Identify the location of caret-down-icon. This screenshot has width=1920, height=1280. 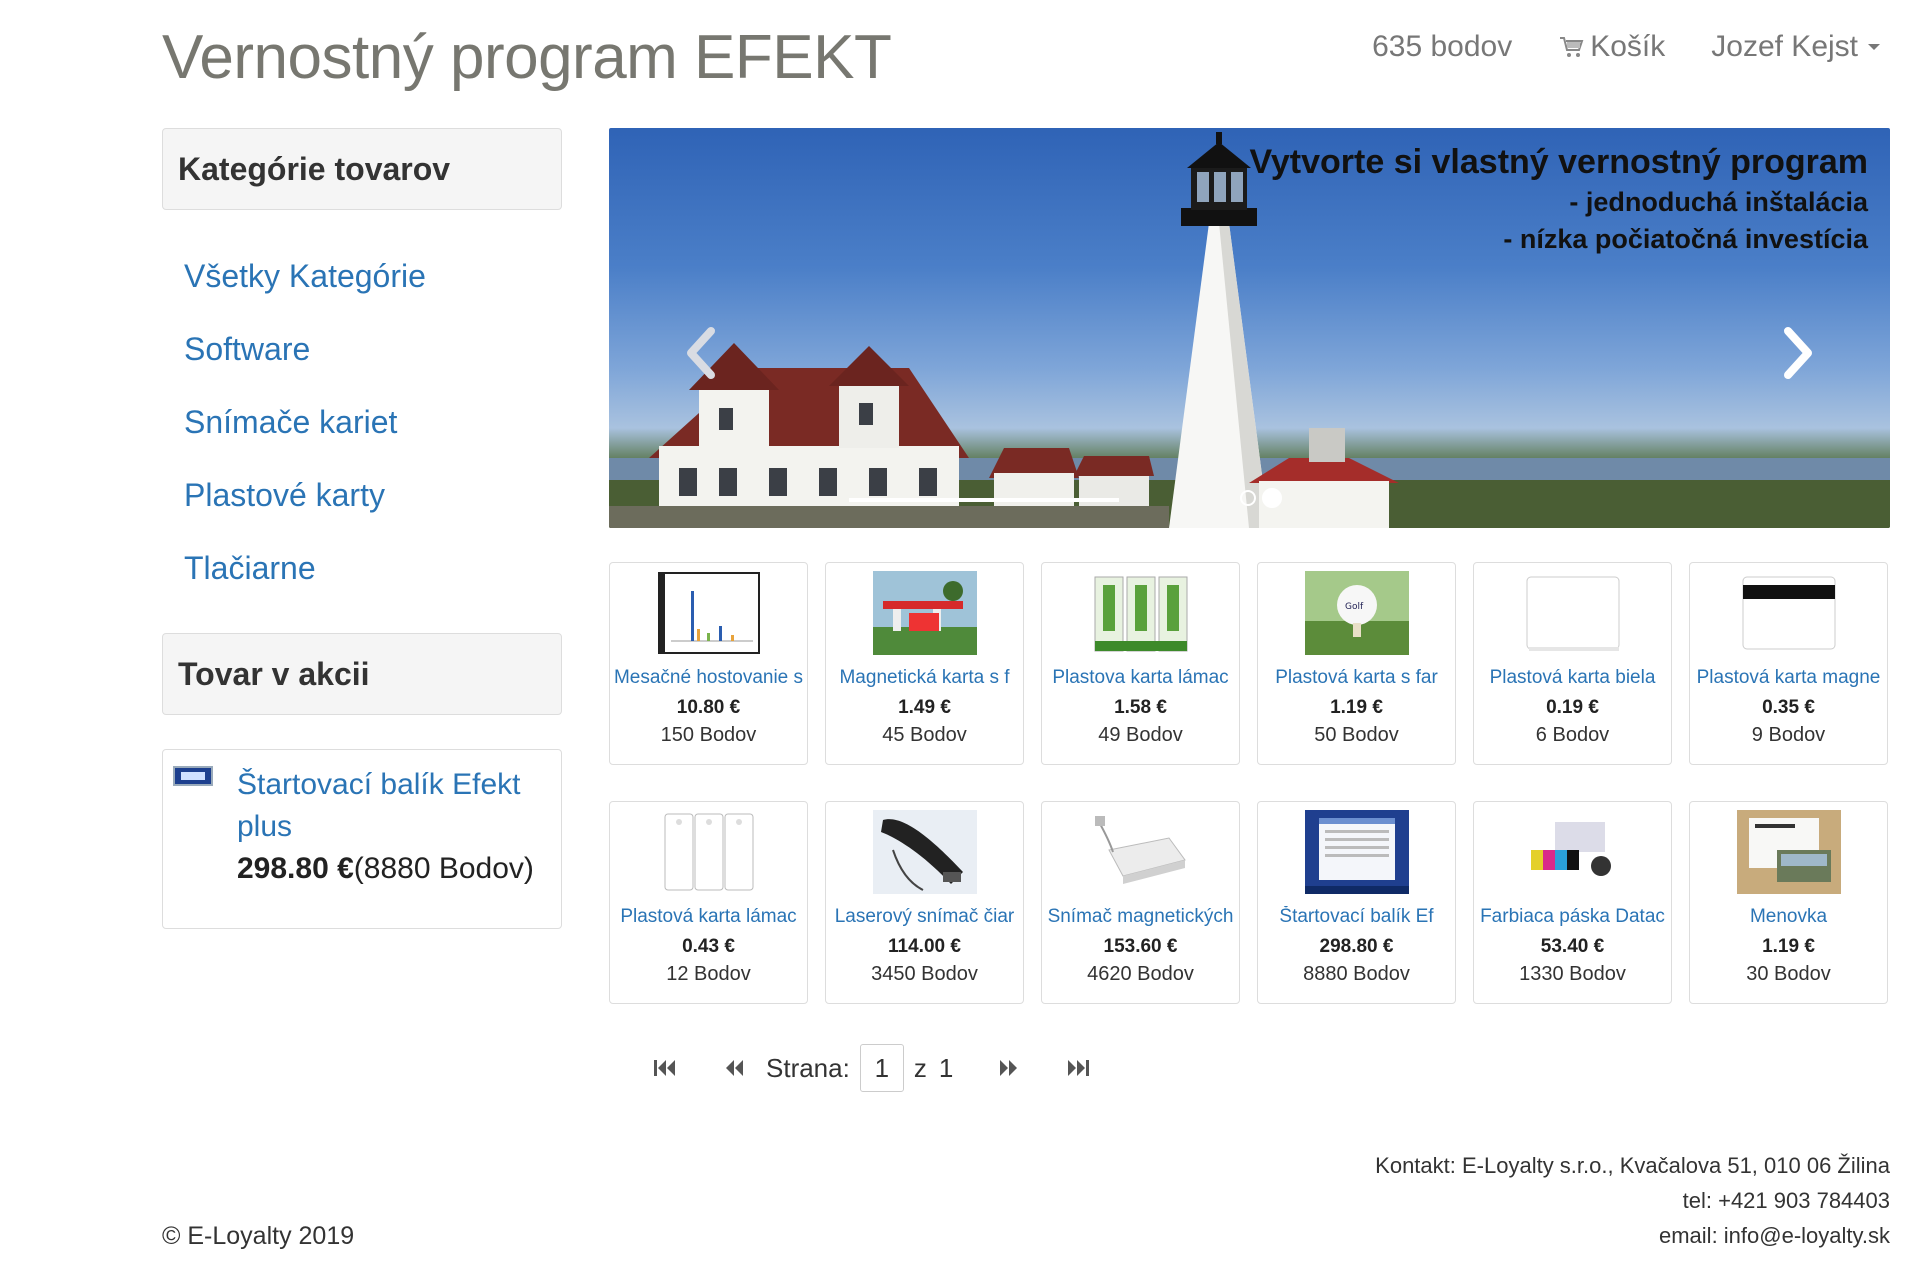
(1874, 47).